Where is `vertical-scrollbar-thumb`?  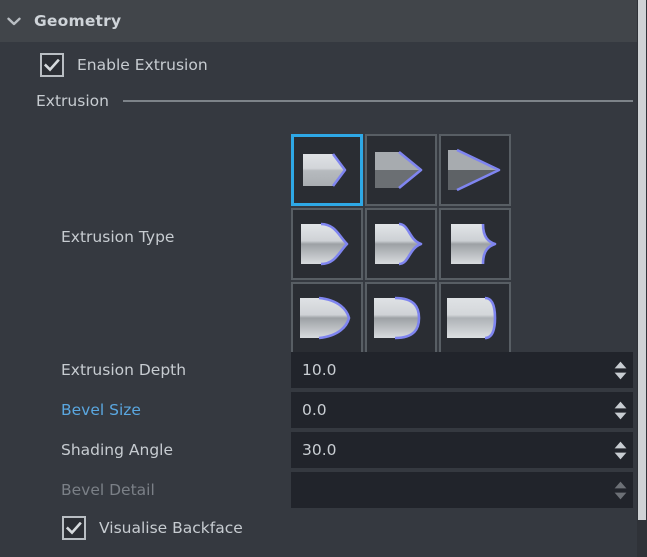
vertical-scrollbar-thumb is located at coordinates (642, 260).